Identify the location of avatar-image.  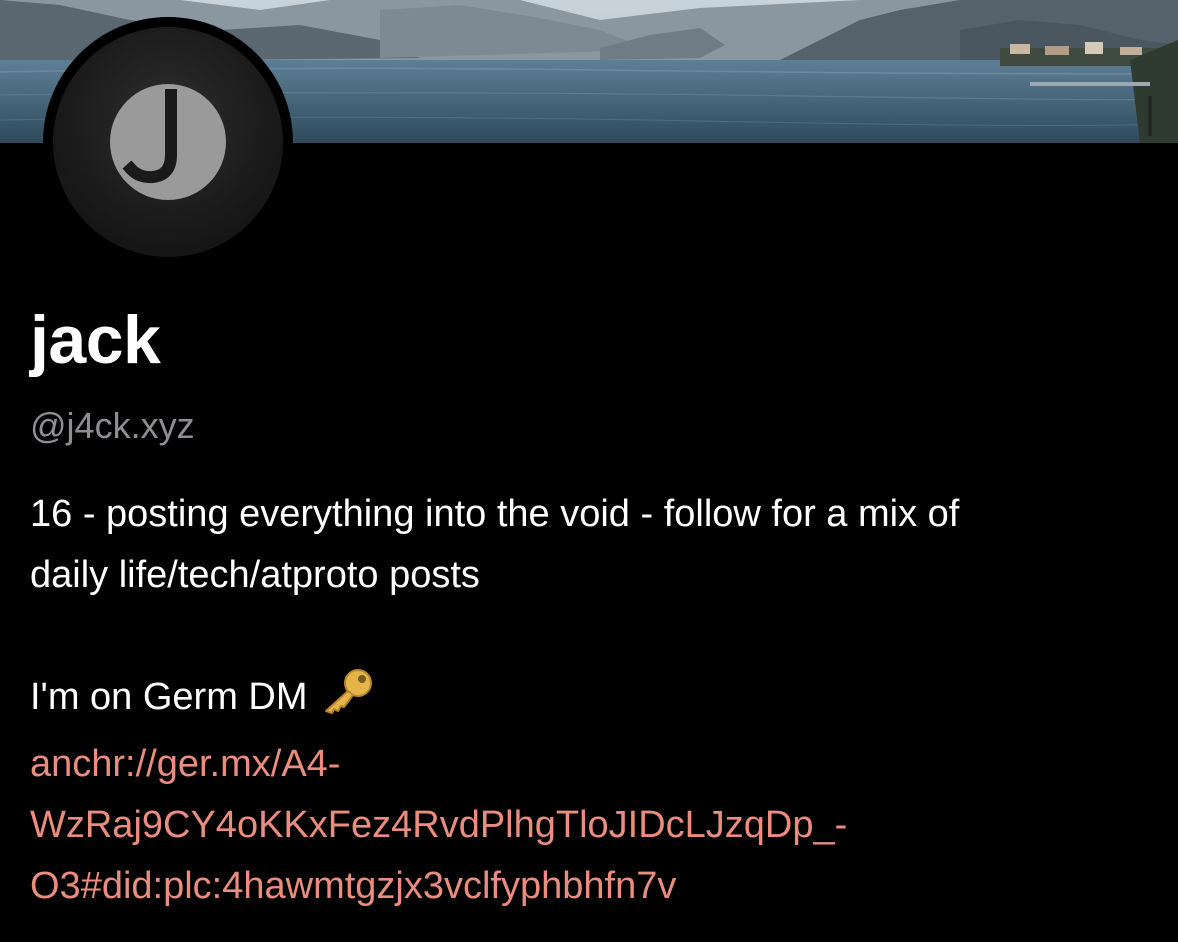
(168, 142).